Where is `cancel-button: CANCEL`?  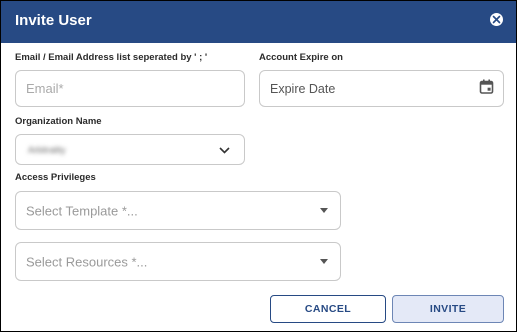
cancel-button: CANCEL is located at coordinates (328, 309).